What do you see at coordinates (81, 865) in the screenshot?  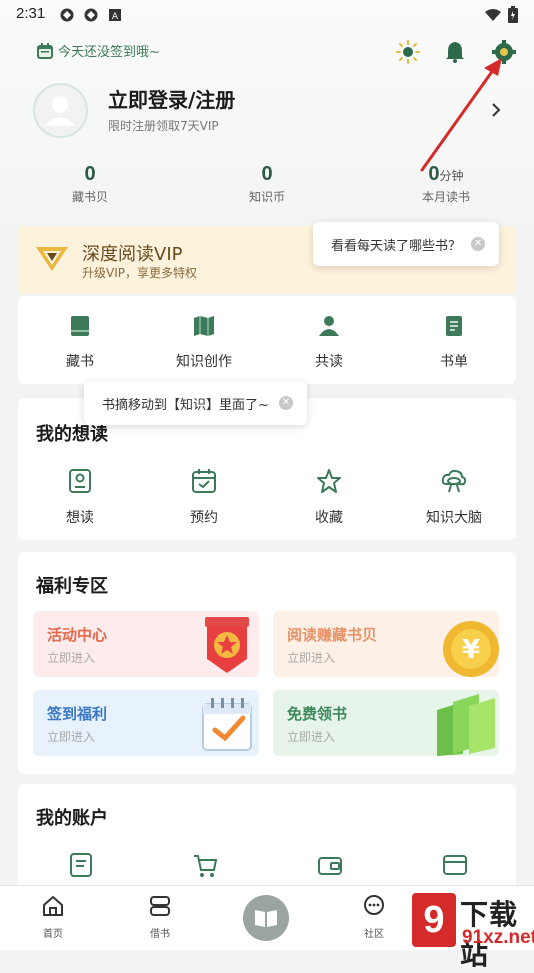 I see `document-icon` at bounding box center [81, 865].